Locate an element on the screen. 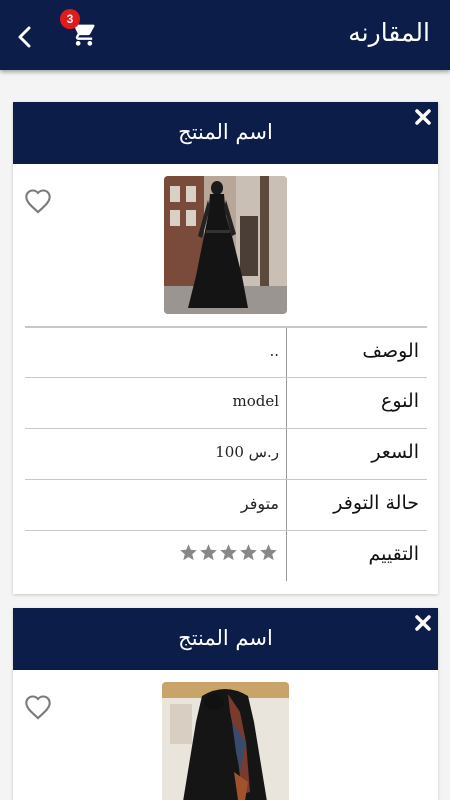 The image size is (450, 800). spec-row-type: النوع model is located at coordinates (226, 402).